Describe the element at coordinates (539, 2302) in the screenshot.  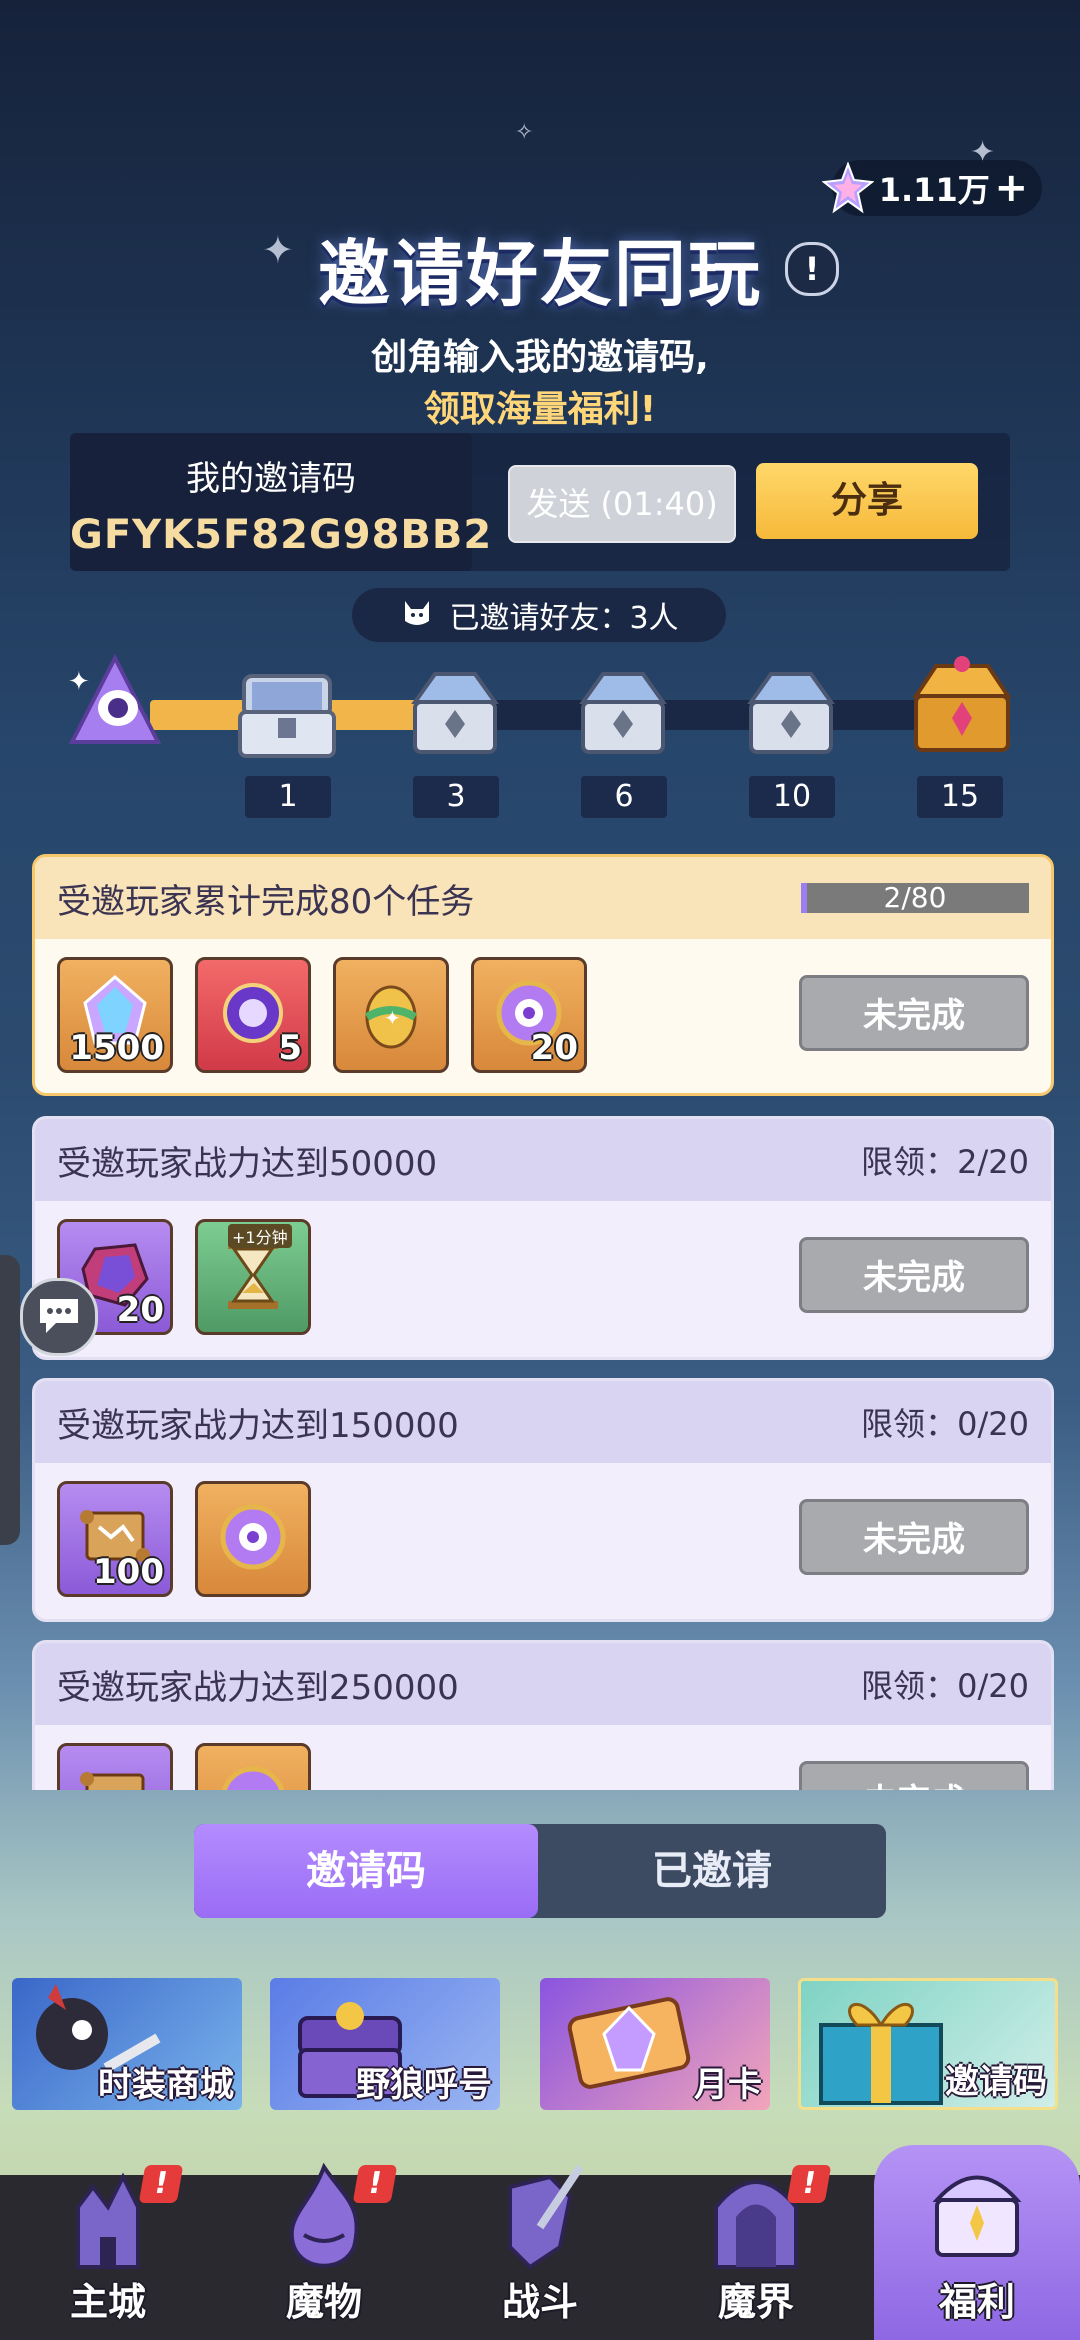
I see `nav-label: 战斗` at that location.